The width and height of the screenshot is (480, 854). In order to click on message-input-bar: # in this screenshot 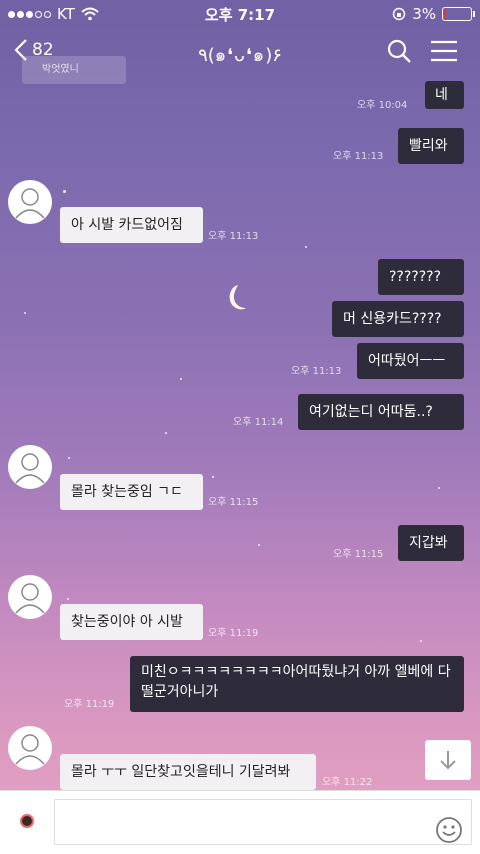, I will do `click(240, 822)`.